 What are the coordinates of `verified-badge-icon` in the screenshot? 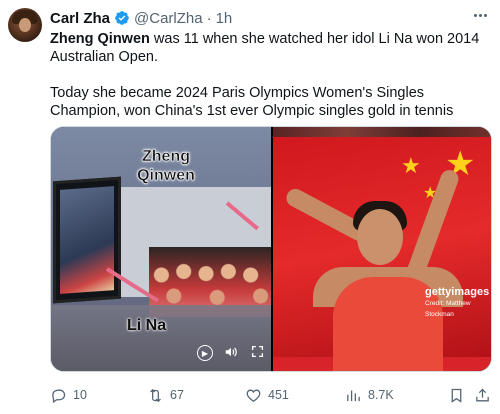 It's located at (122, 18).